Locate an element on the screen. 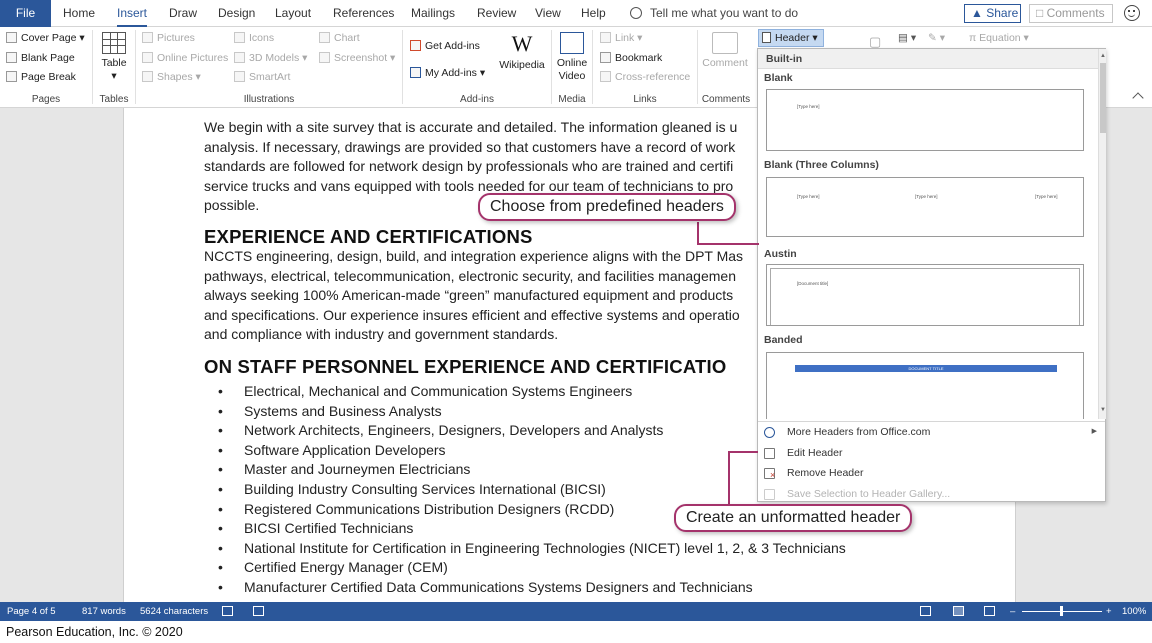  tab-references: References is located at coordinates (363, 13).